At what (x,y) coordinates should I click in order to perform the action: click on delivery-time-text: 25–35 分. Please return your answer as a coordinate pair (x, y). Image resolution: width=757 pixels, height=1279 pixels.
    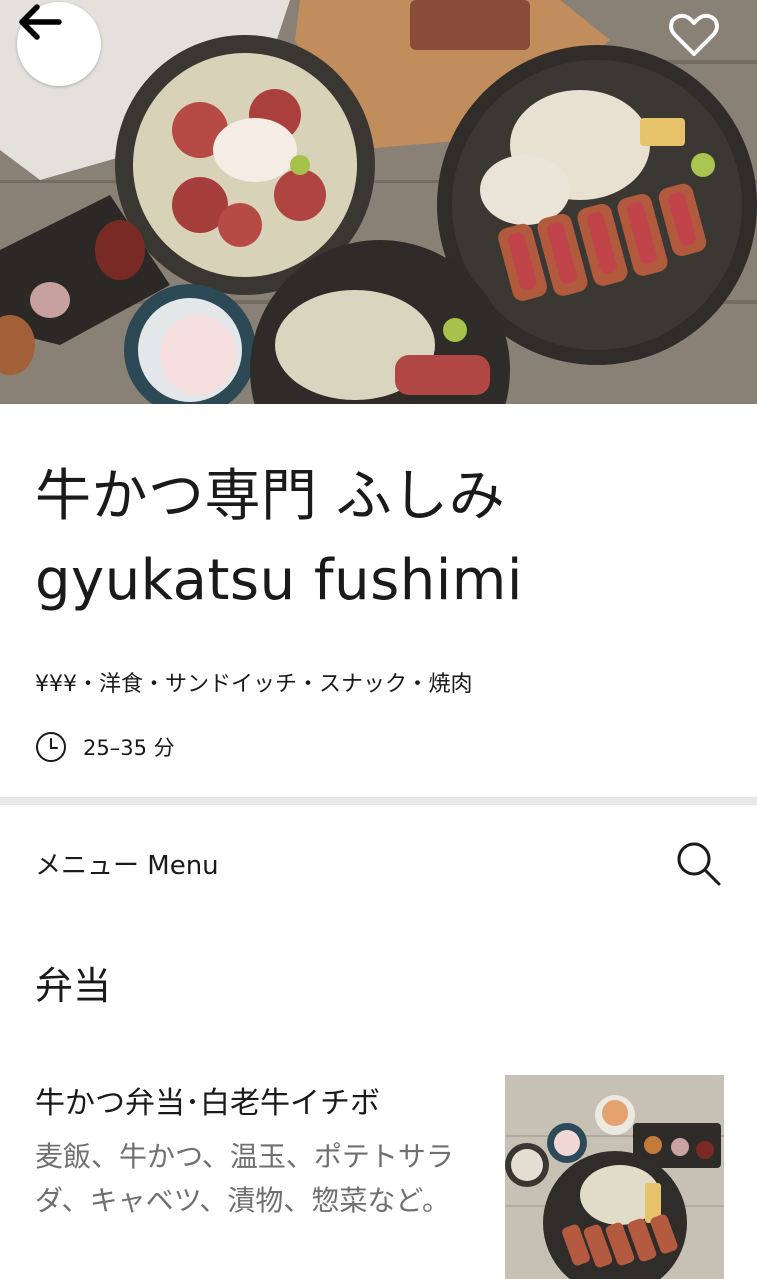
    Looking at the image, I should click on (129, 748).